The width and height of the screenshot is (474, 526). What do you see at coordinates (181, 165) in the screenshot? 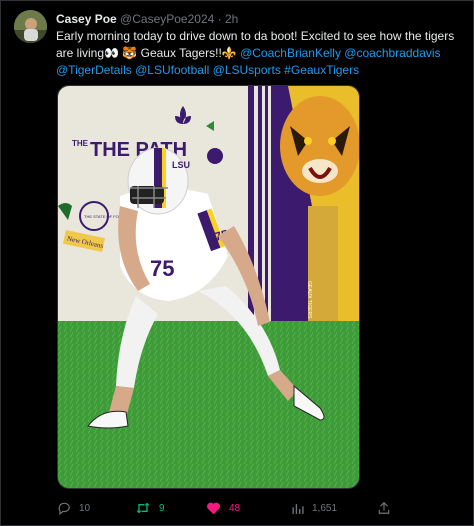
I see `helmet-label: LSU` at bounding box center [181, 165].